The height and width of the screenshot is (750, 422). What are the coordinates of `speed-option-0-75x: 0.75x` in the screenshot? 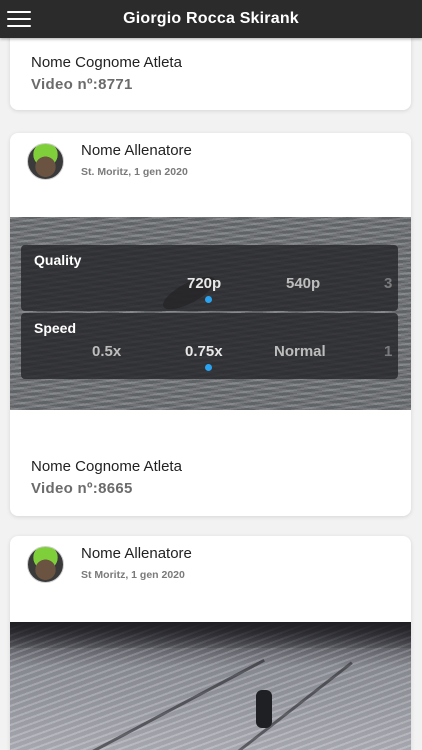 It's located at (204, 351).